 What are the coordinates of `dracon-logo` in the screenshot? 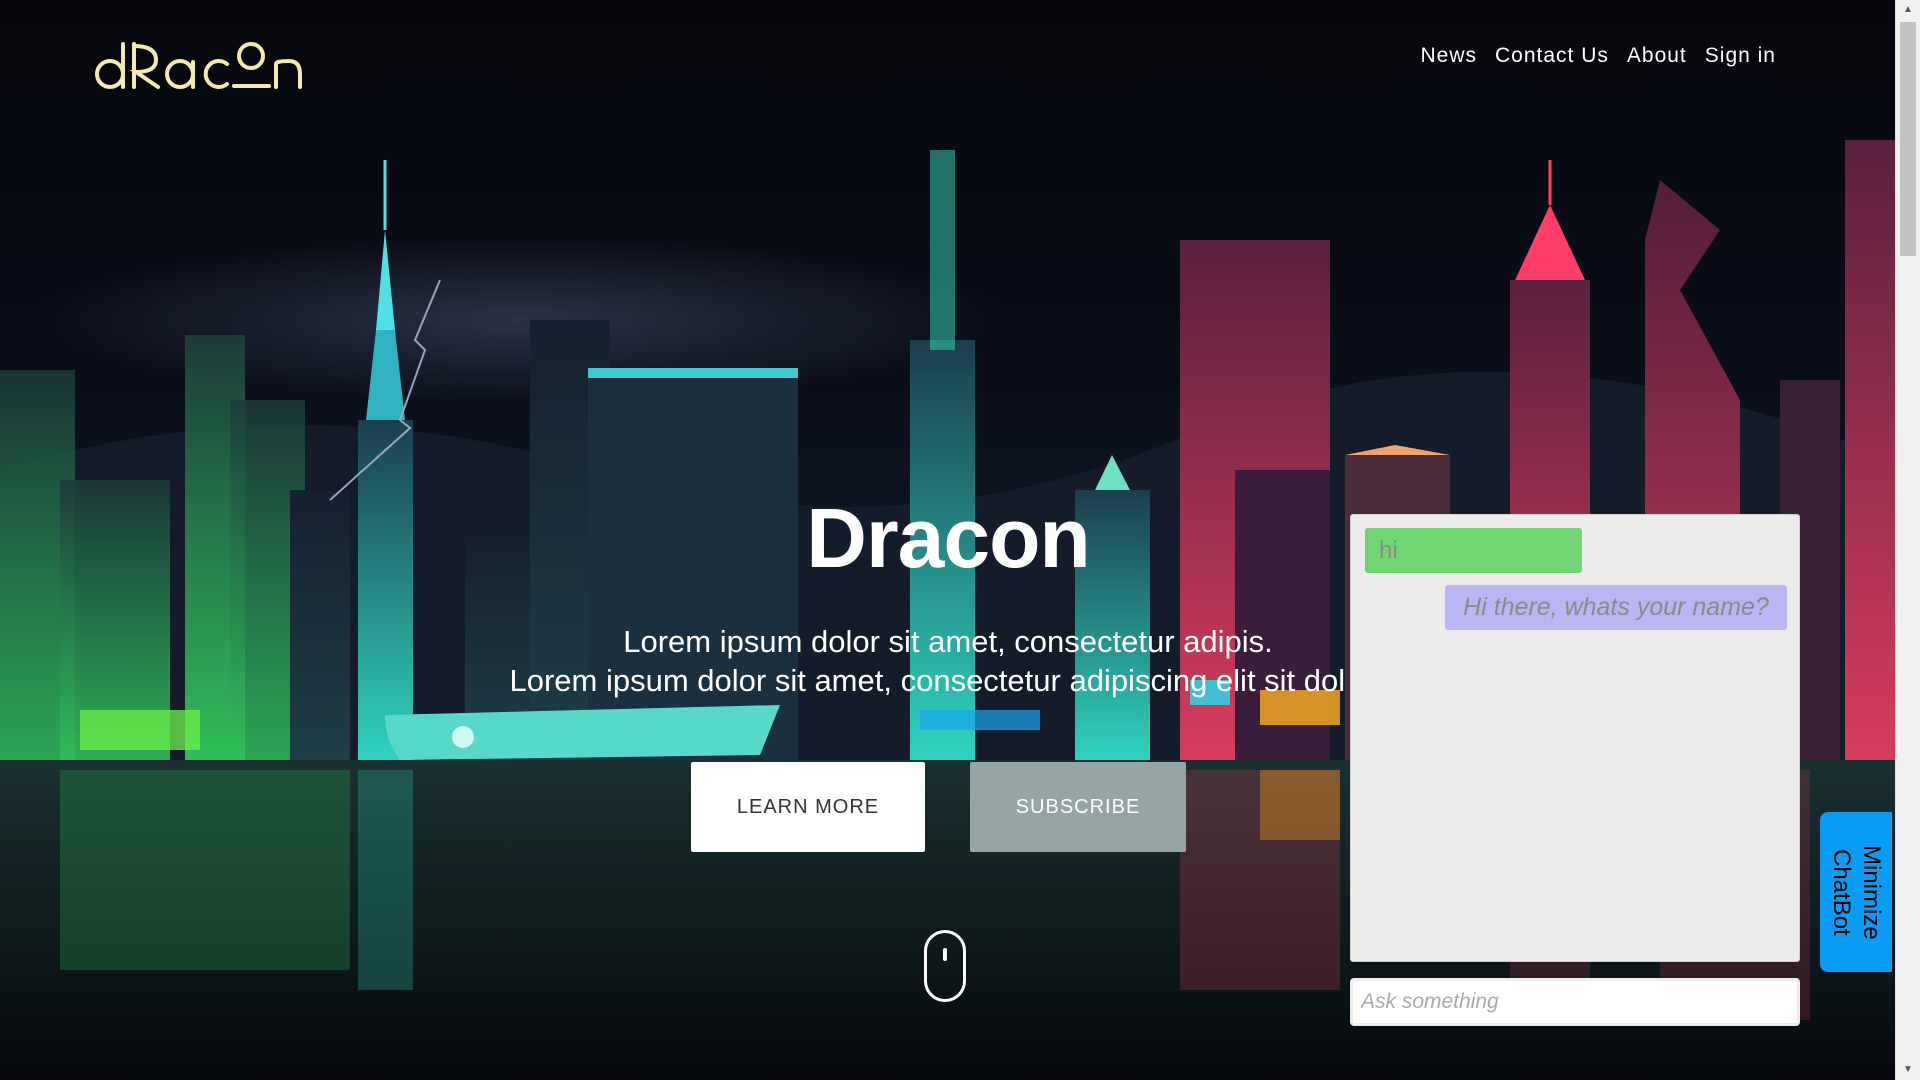 It's located at (199, 64).